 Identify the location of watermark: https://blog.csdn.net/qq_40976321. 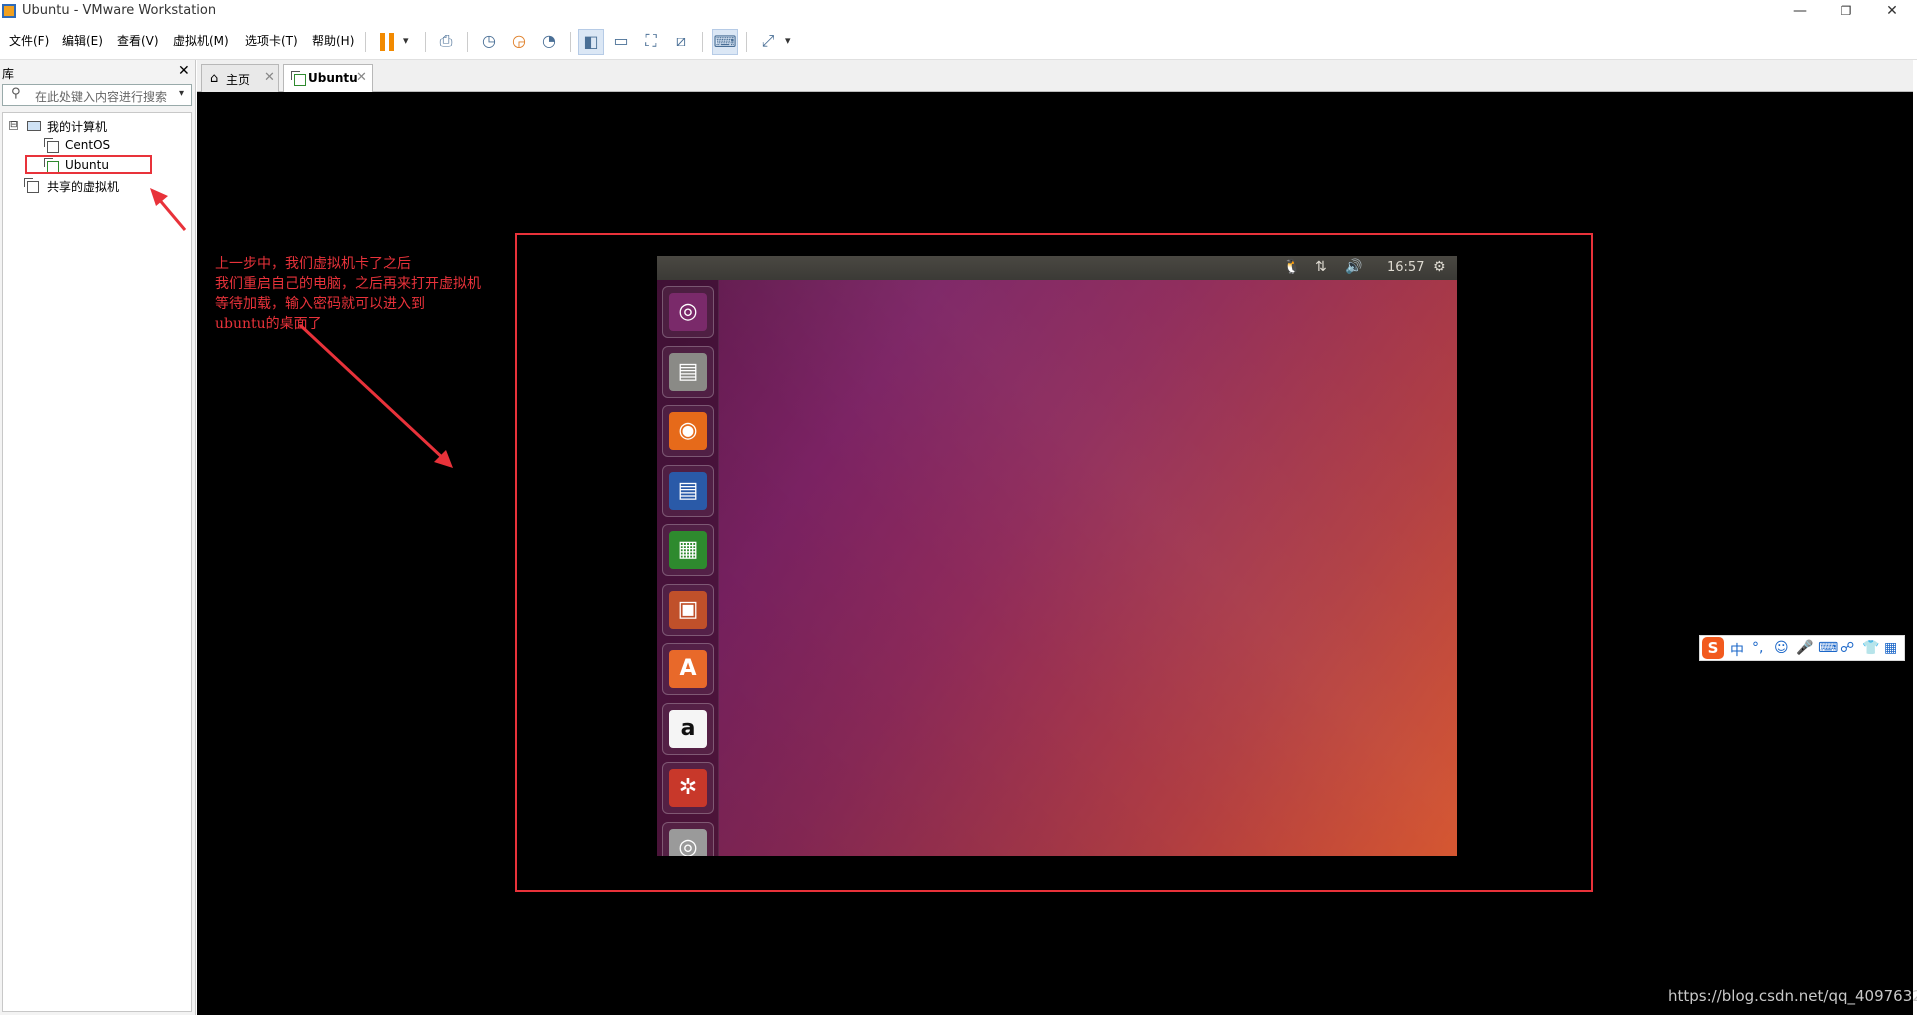
(1792, 996).